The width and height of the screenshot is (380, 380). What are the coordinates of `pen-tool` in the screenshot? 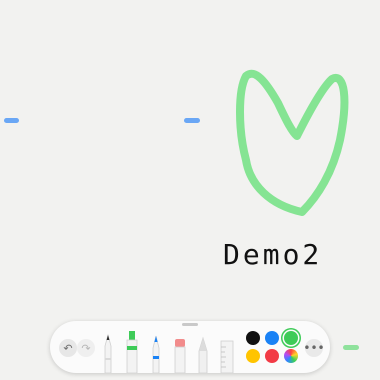 It's located at (108, 353).